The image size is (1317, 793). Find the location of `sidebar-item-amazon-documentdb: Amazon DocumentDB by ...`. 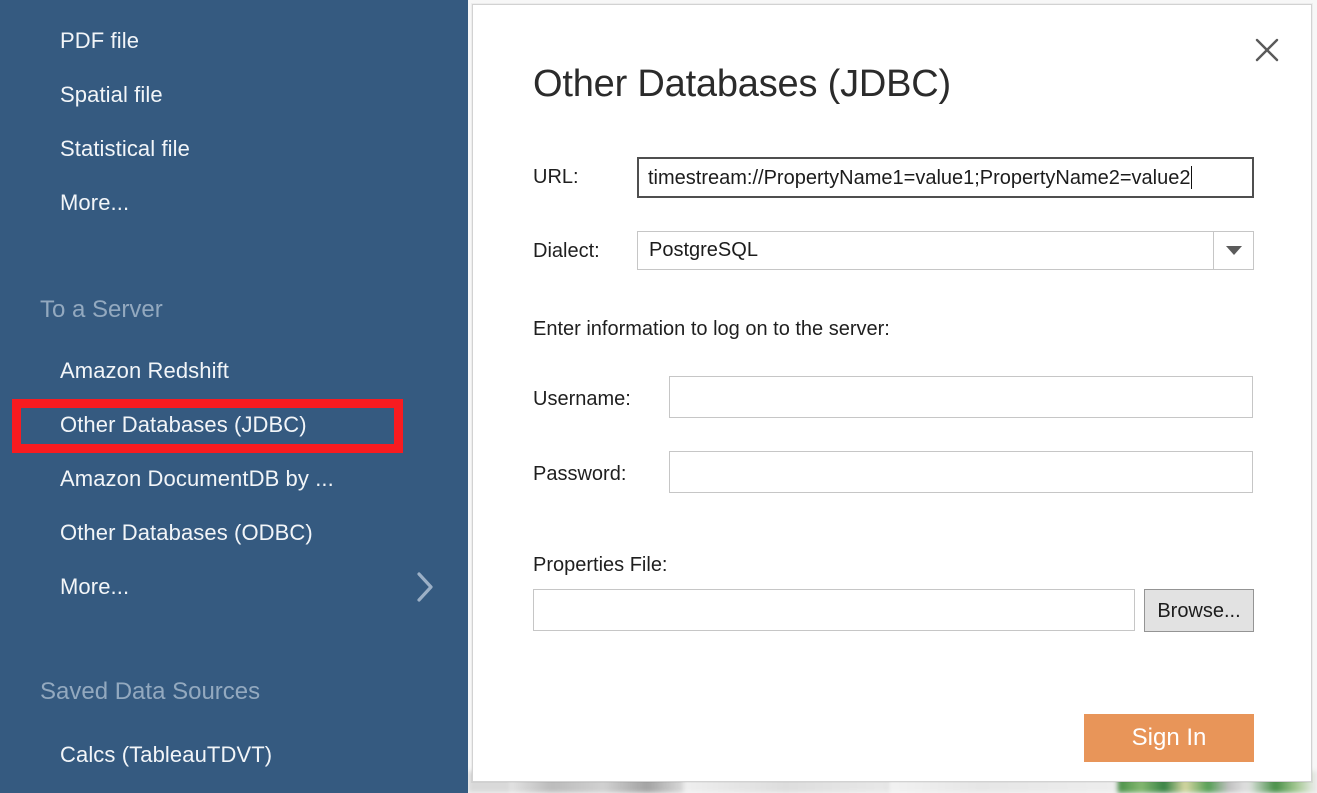

sidebar-item-amazon-documentdb: Amazon DocumentDB by ... is located at coordinates (197, 479).